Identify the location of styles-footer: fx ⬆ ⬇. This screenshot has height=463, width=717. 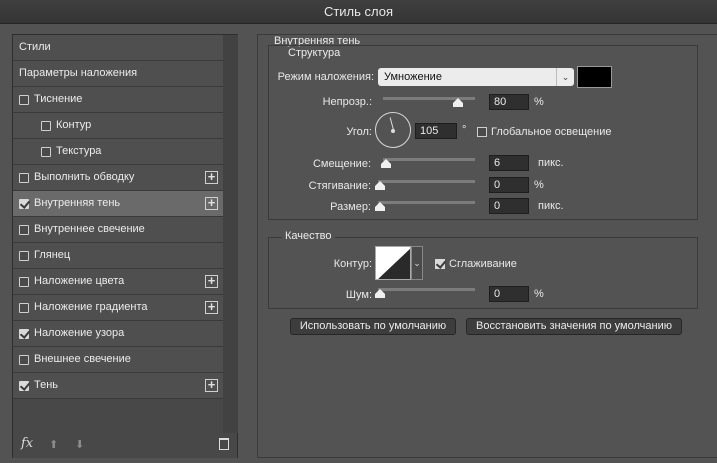
(125, 445).